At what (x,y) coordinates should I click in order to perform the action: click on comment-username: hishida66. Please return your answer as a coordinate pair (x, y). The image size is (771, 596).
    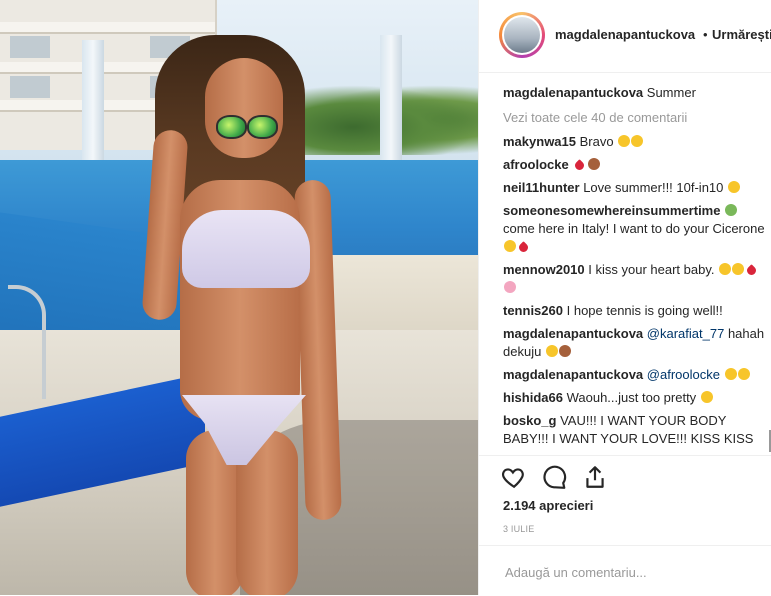
    Looking at the image, I should click on (533, 397).